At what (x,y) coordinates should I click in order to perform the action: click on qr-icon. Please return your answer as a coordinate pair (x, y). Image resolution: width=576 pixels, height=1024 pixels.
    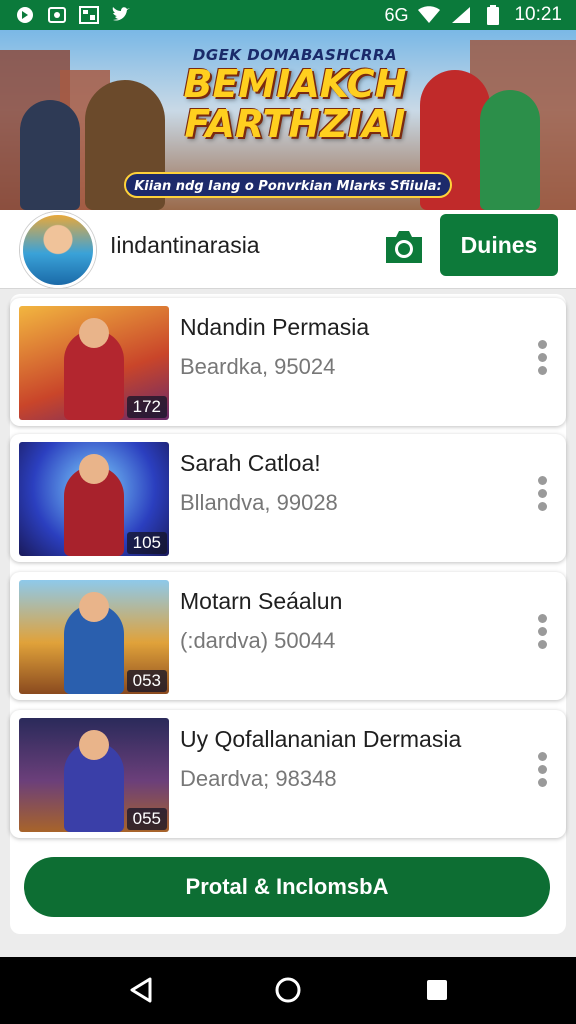
    Looking at the image, I should click on (89, 15).